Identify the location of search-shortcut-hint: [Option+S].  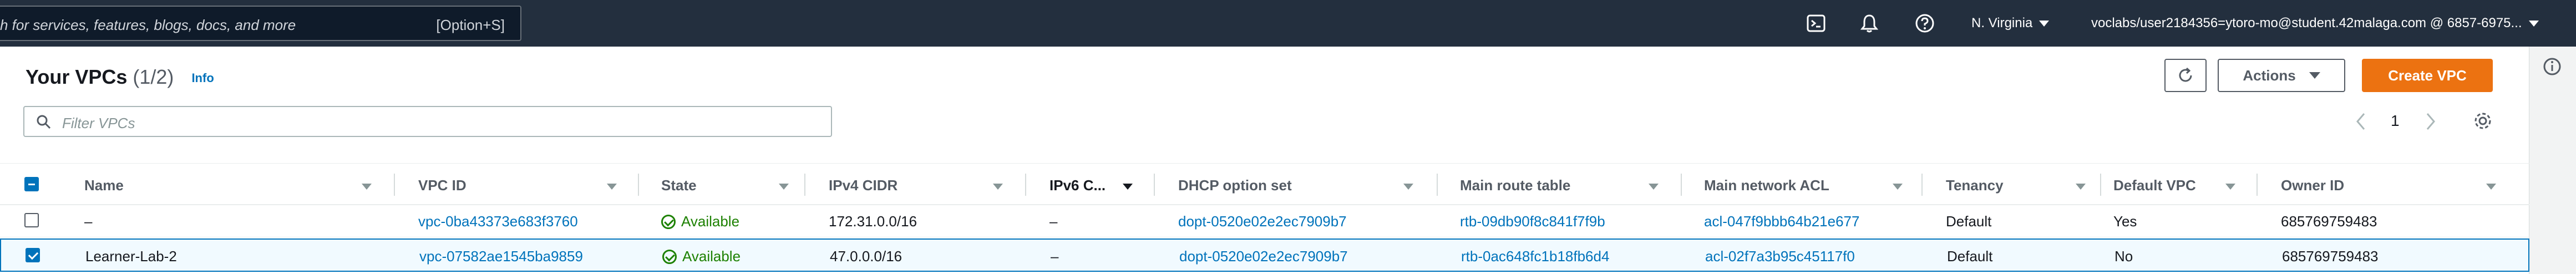
(470, 25).